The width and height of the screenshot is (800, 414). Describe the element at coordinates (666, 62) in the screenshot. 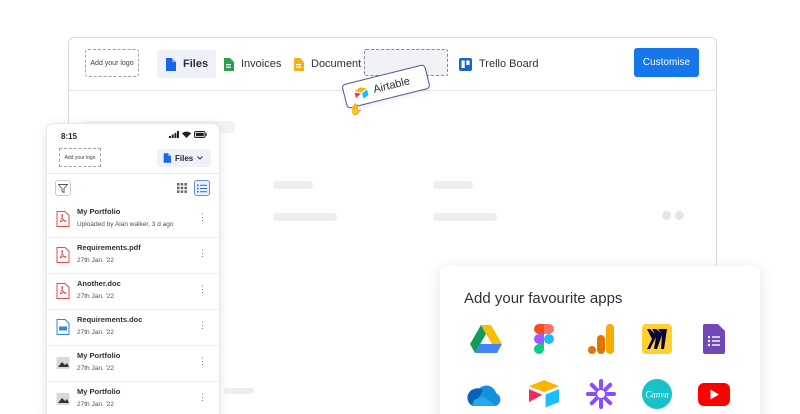

I see `customise-button: Customise` at that location.